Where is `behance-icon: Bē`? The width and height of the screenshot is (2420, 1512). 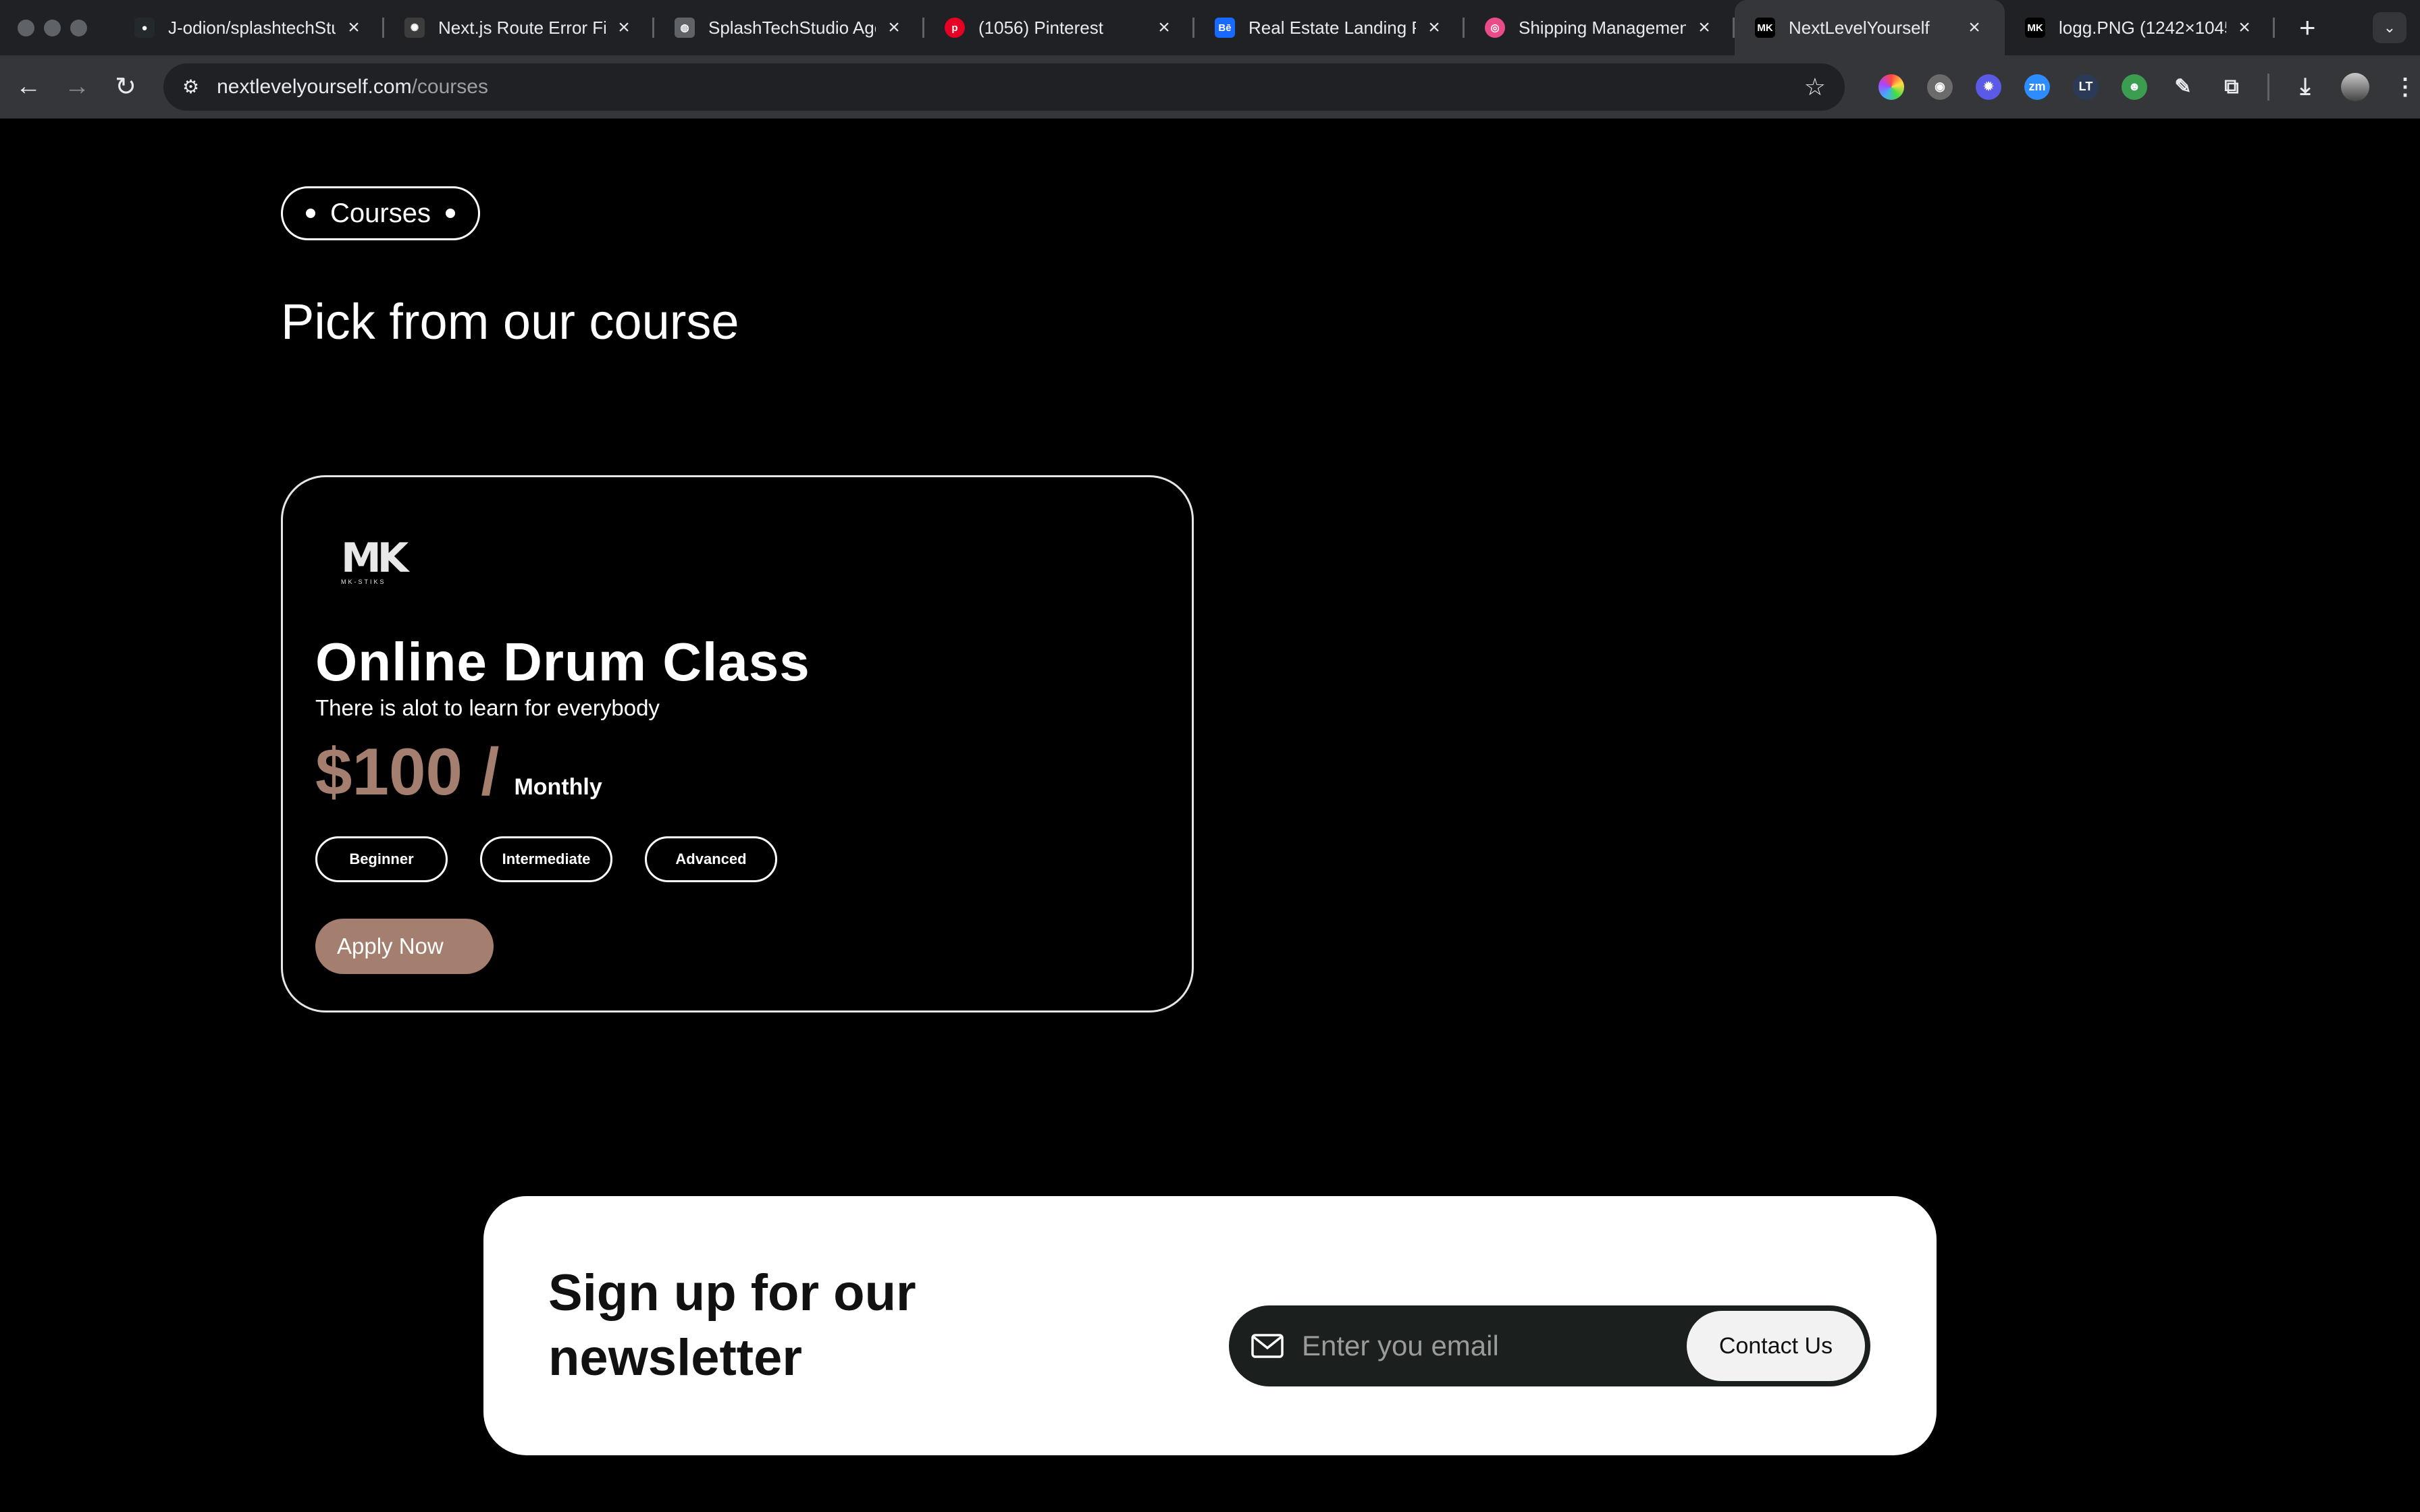 behance-icon: Bē is located at coordinates (1225, 28).